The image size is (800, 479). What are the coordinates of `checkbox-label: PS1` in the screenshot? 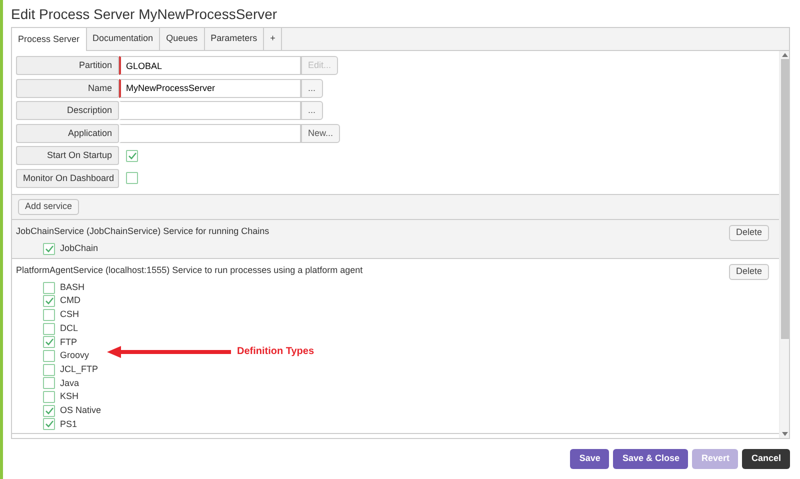 It's located at (69, 424).